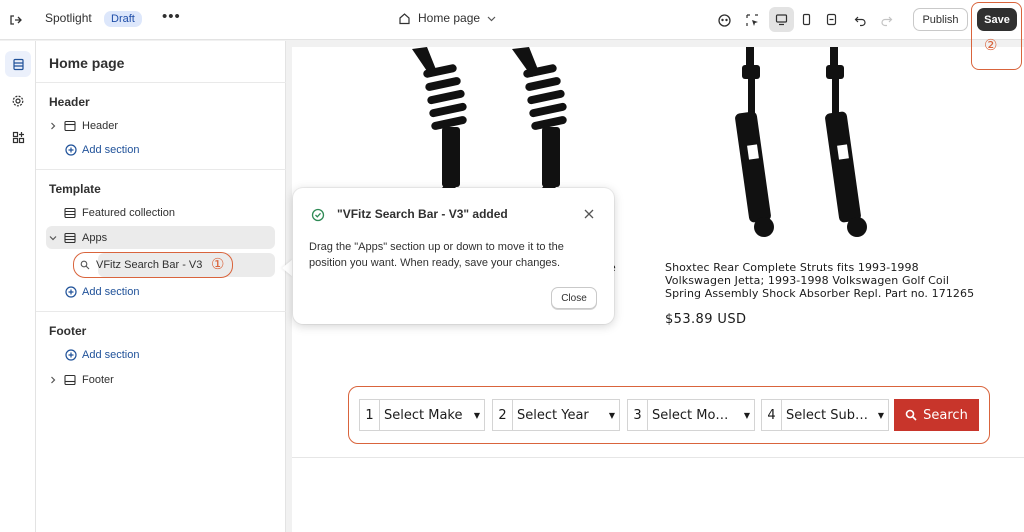  What do you see at coordinates (706, 319) in the screenshot?
I see `product-price: $53.89 USD` at bounding box center [706, 319].